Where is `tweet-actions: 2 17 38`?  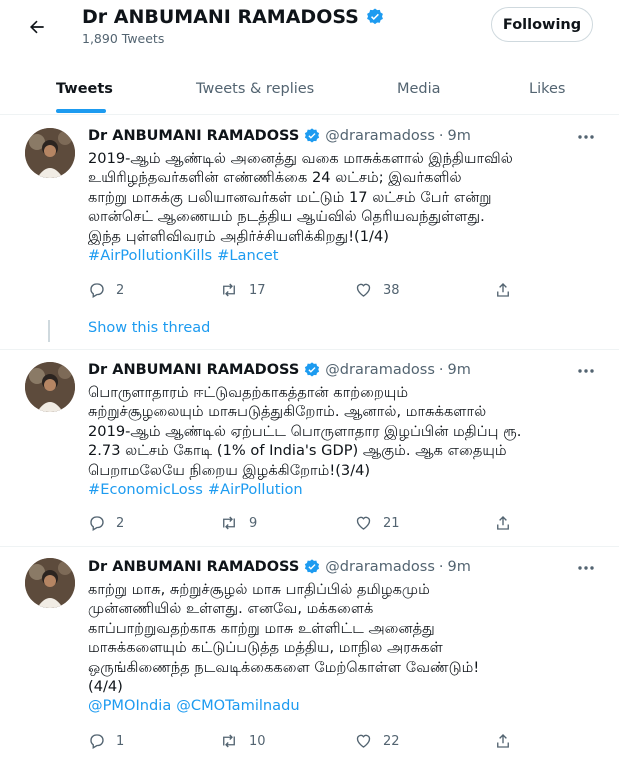
tweet-actions: 2 17 38 is located at coordinates (348, 291).